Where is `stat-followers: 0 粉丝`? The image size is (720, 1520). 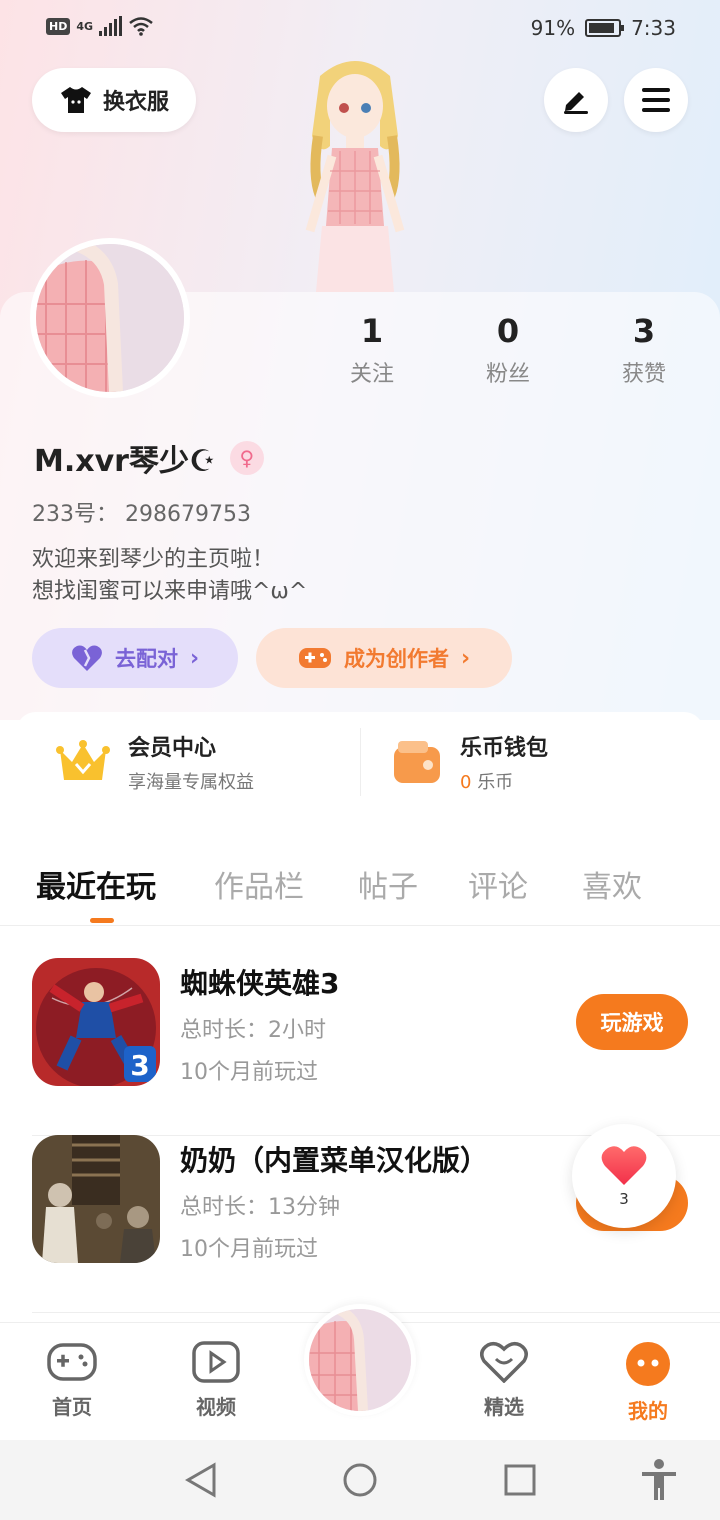
stat-followers: 0 粉丝 is located at coordinates (508, 350).